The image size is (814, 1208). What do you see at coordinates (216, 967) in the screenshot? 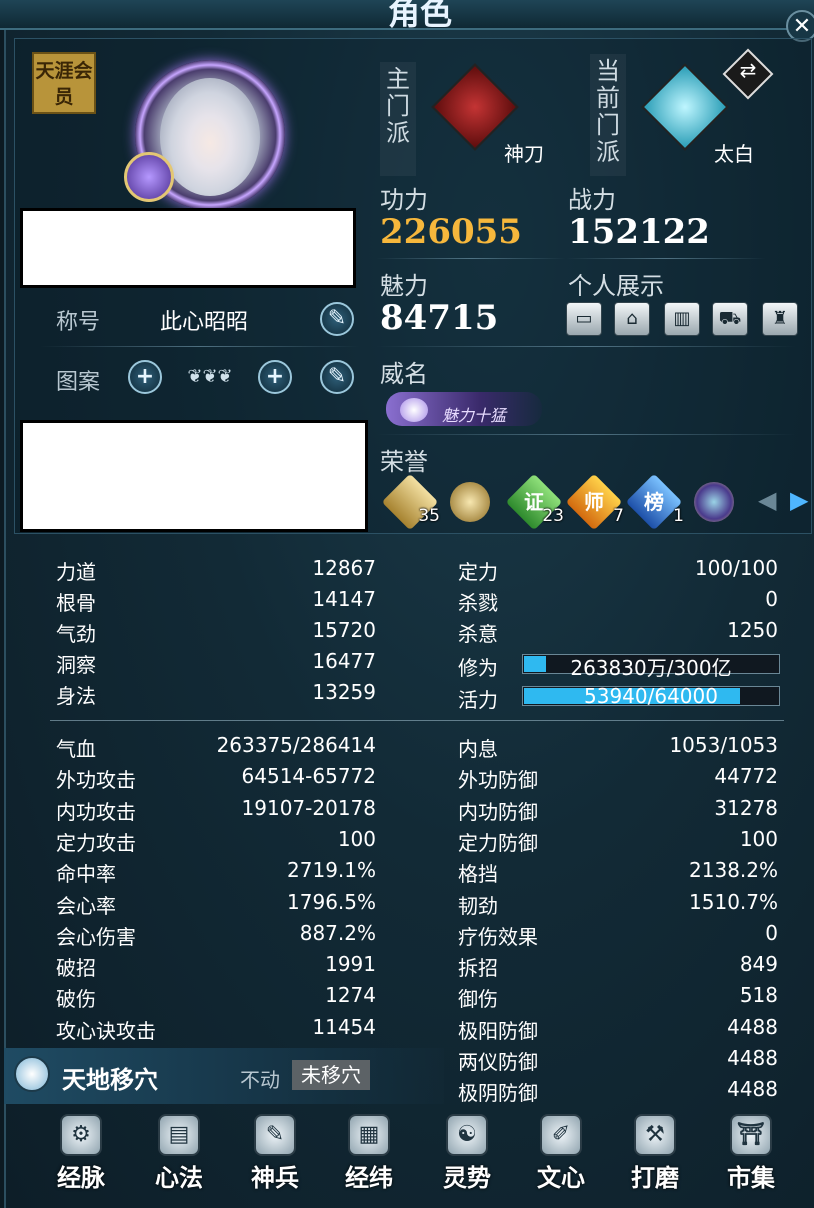
I see `stat-row: 破招 1991` at bounding box center [216, 967].